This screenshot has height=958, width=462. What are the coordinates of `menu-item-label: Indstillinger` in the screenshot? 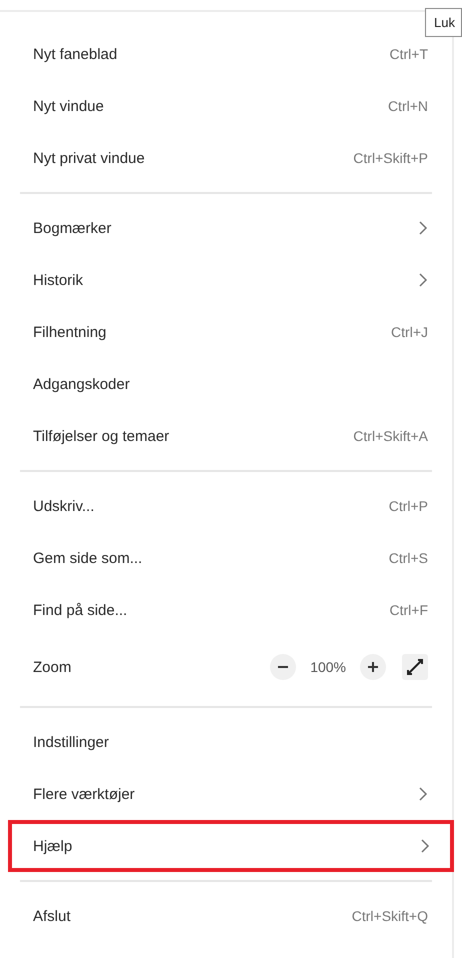 It's located at (71, 742).